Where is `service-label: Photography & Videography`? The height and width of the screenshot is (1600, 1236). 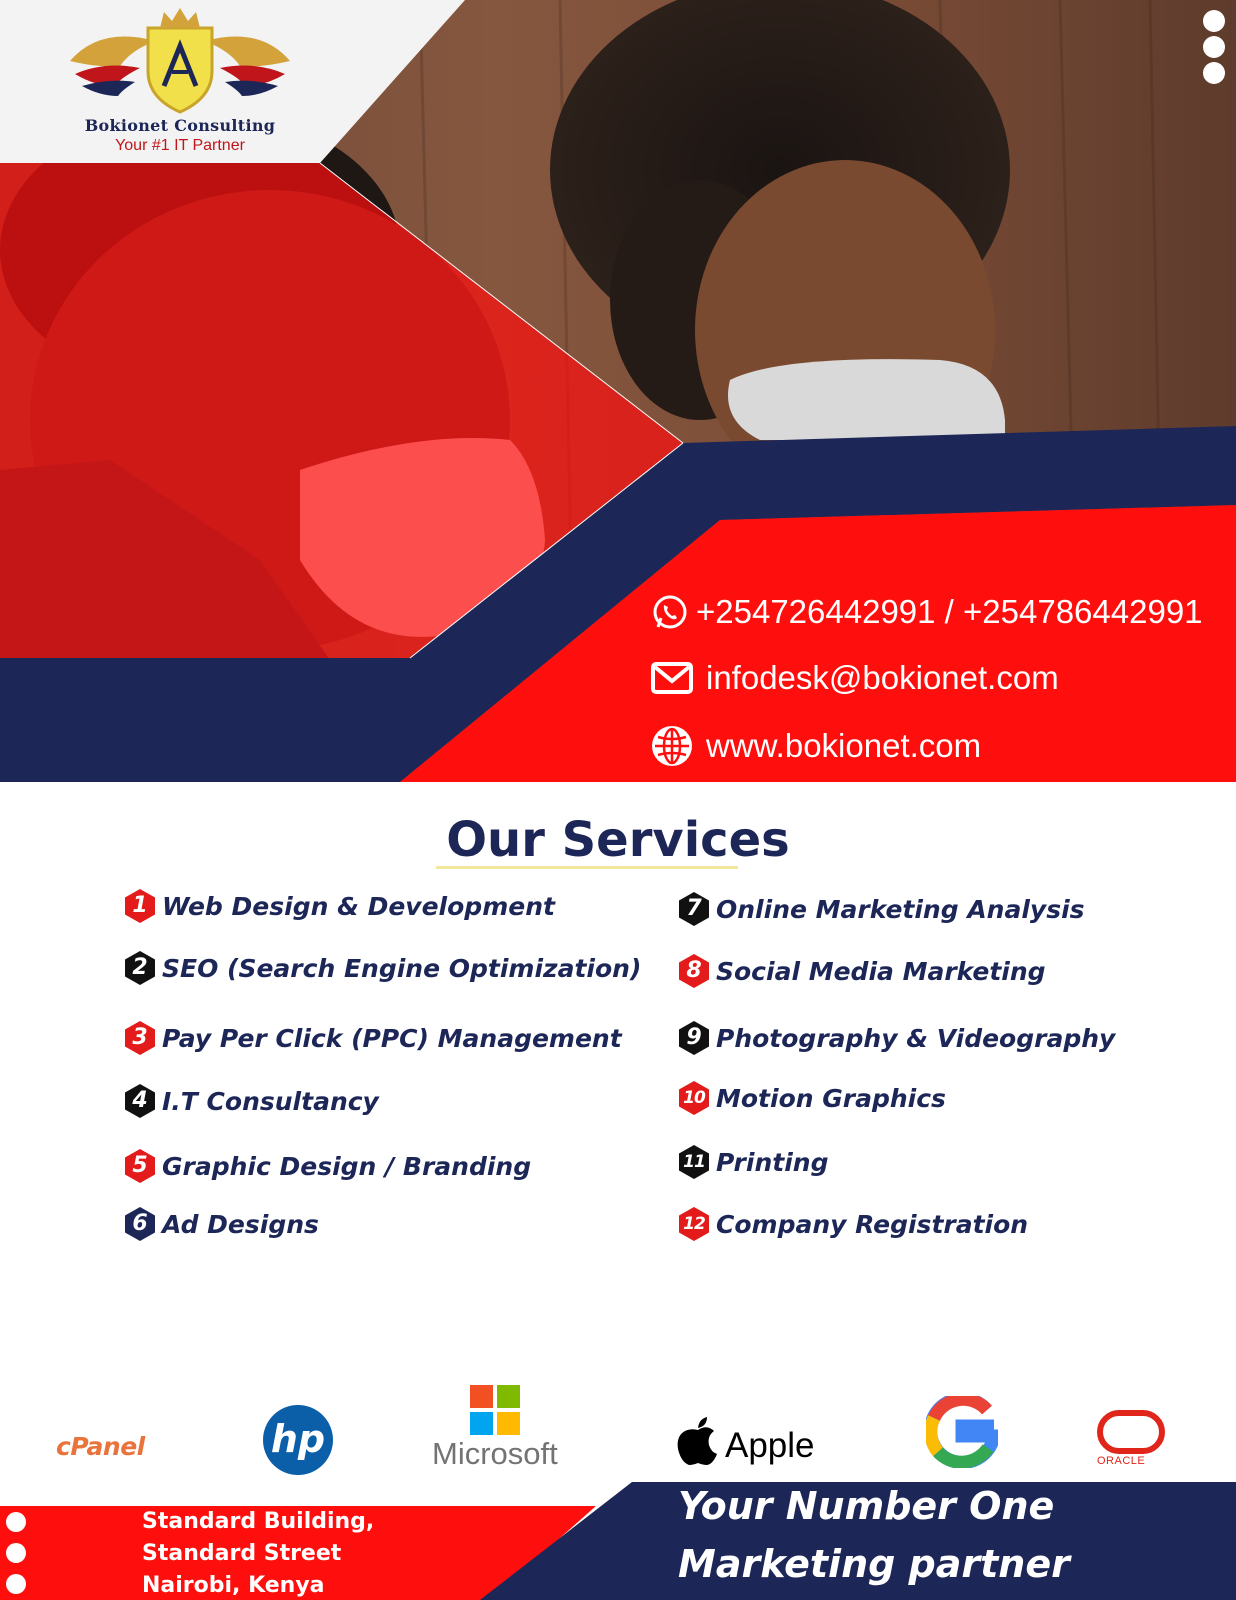
service-label: Photography & Videography is located at coordinates (916, 1038).